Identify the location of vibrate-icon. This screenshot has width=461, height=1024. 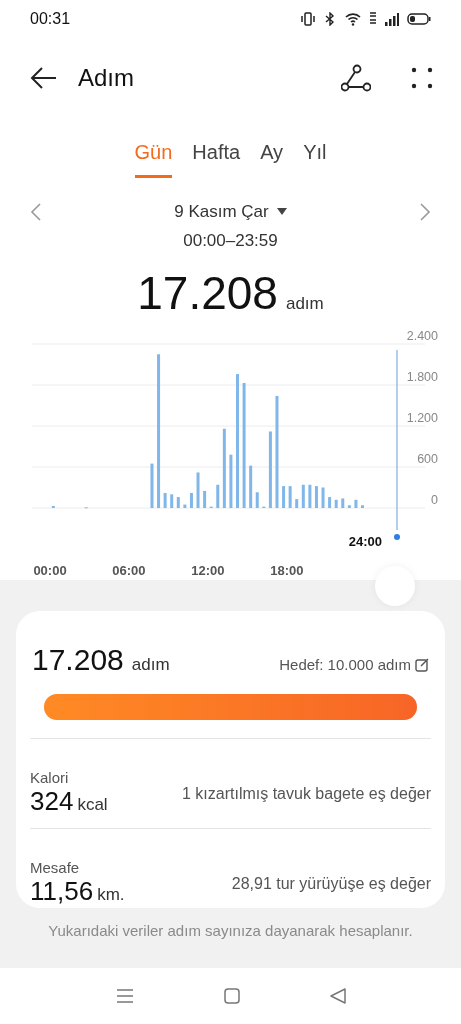
(308, 19).